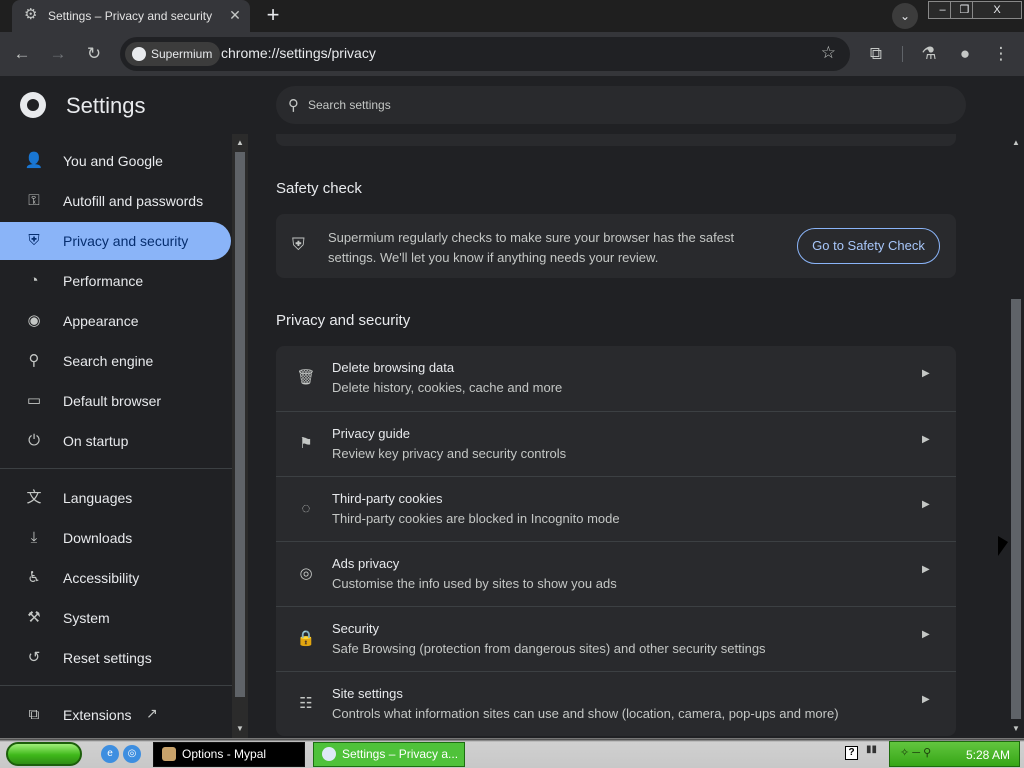 Image resolution: width=1024 pixels, height=768 pixels. Describe the element at coordinates (34, 657) in the screenshot. I see `reset-icon: ↺` at that location.